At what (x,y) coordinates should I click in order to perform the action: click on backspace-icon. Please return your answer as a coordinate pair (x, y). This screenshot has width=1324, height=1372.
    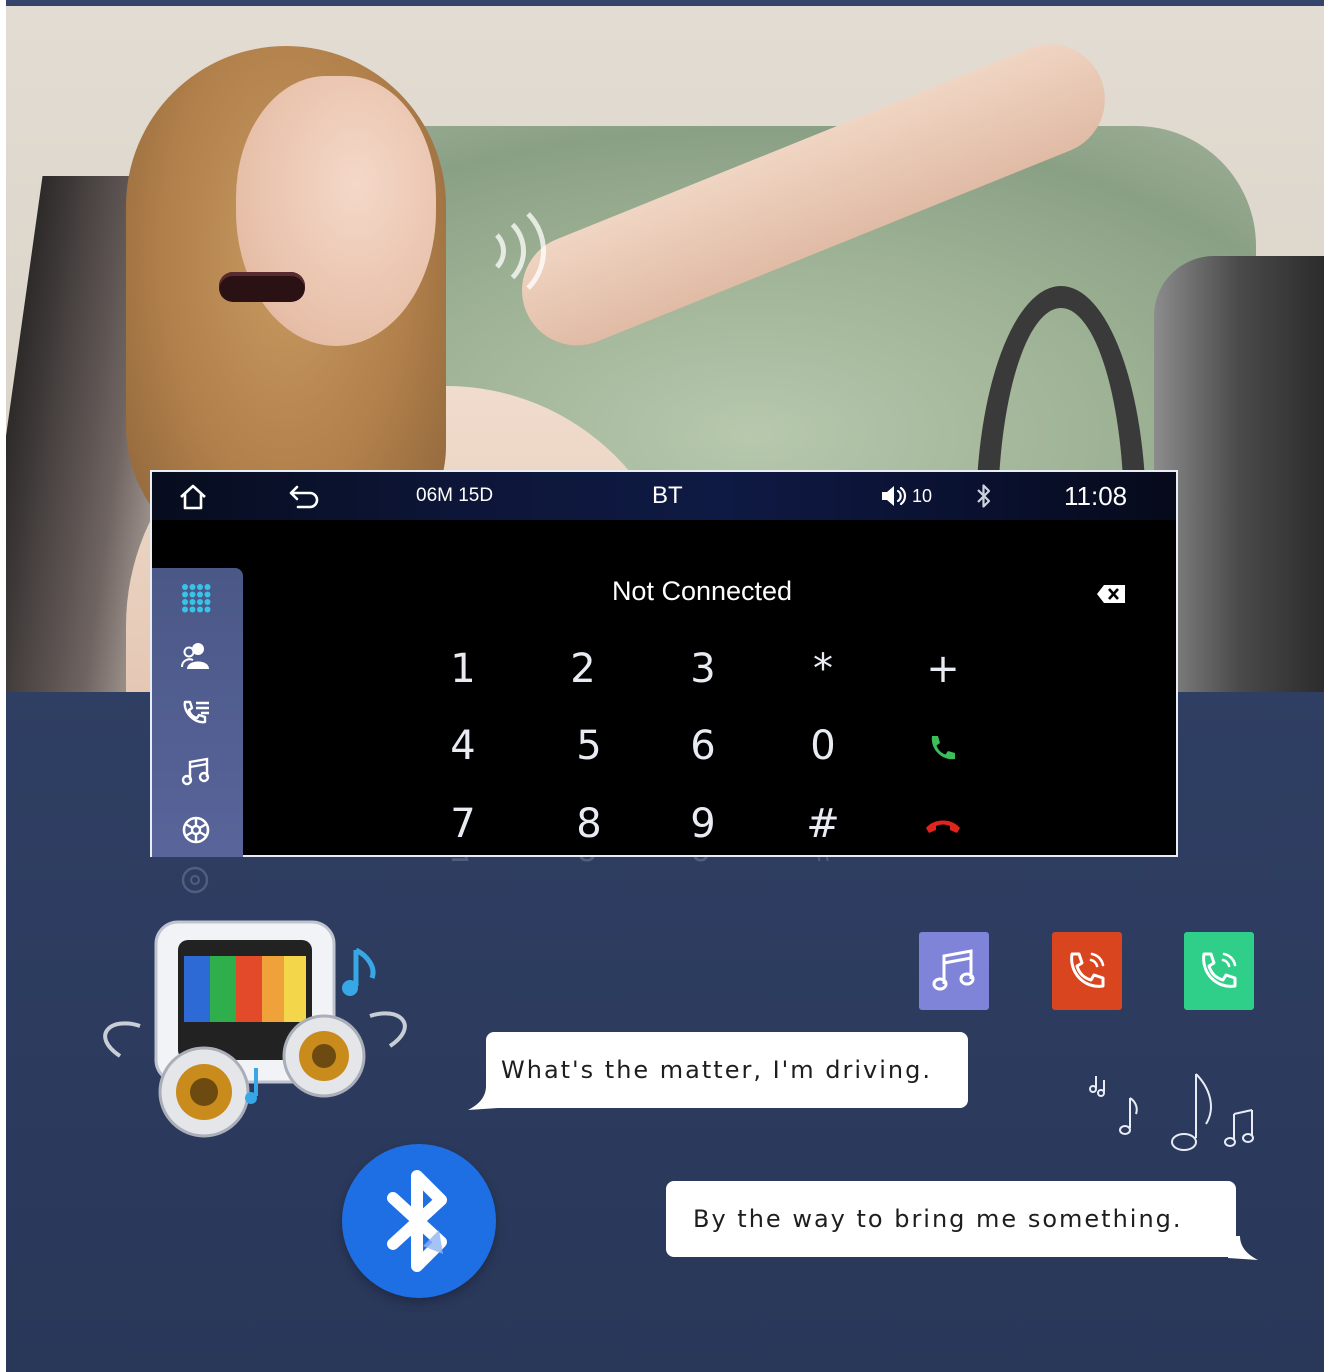
    Looking at the image, I should click on (1111, 594).